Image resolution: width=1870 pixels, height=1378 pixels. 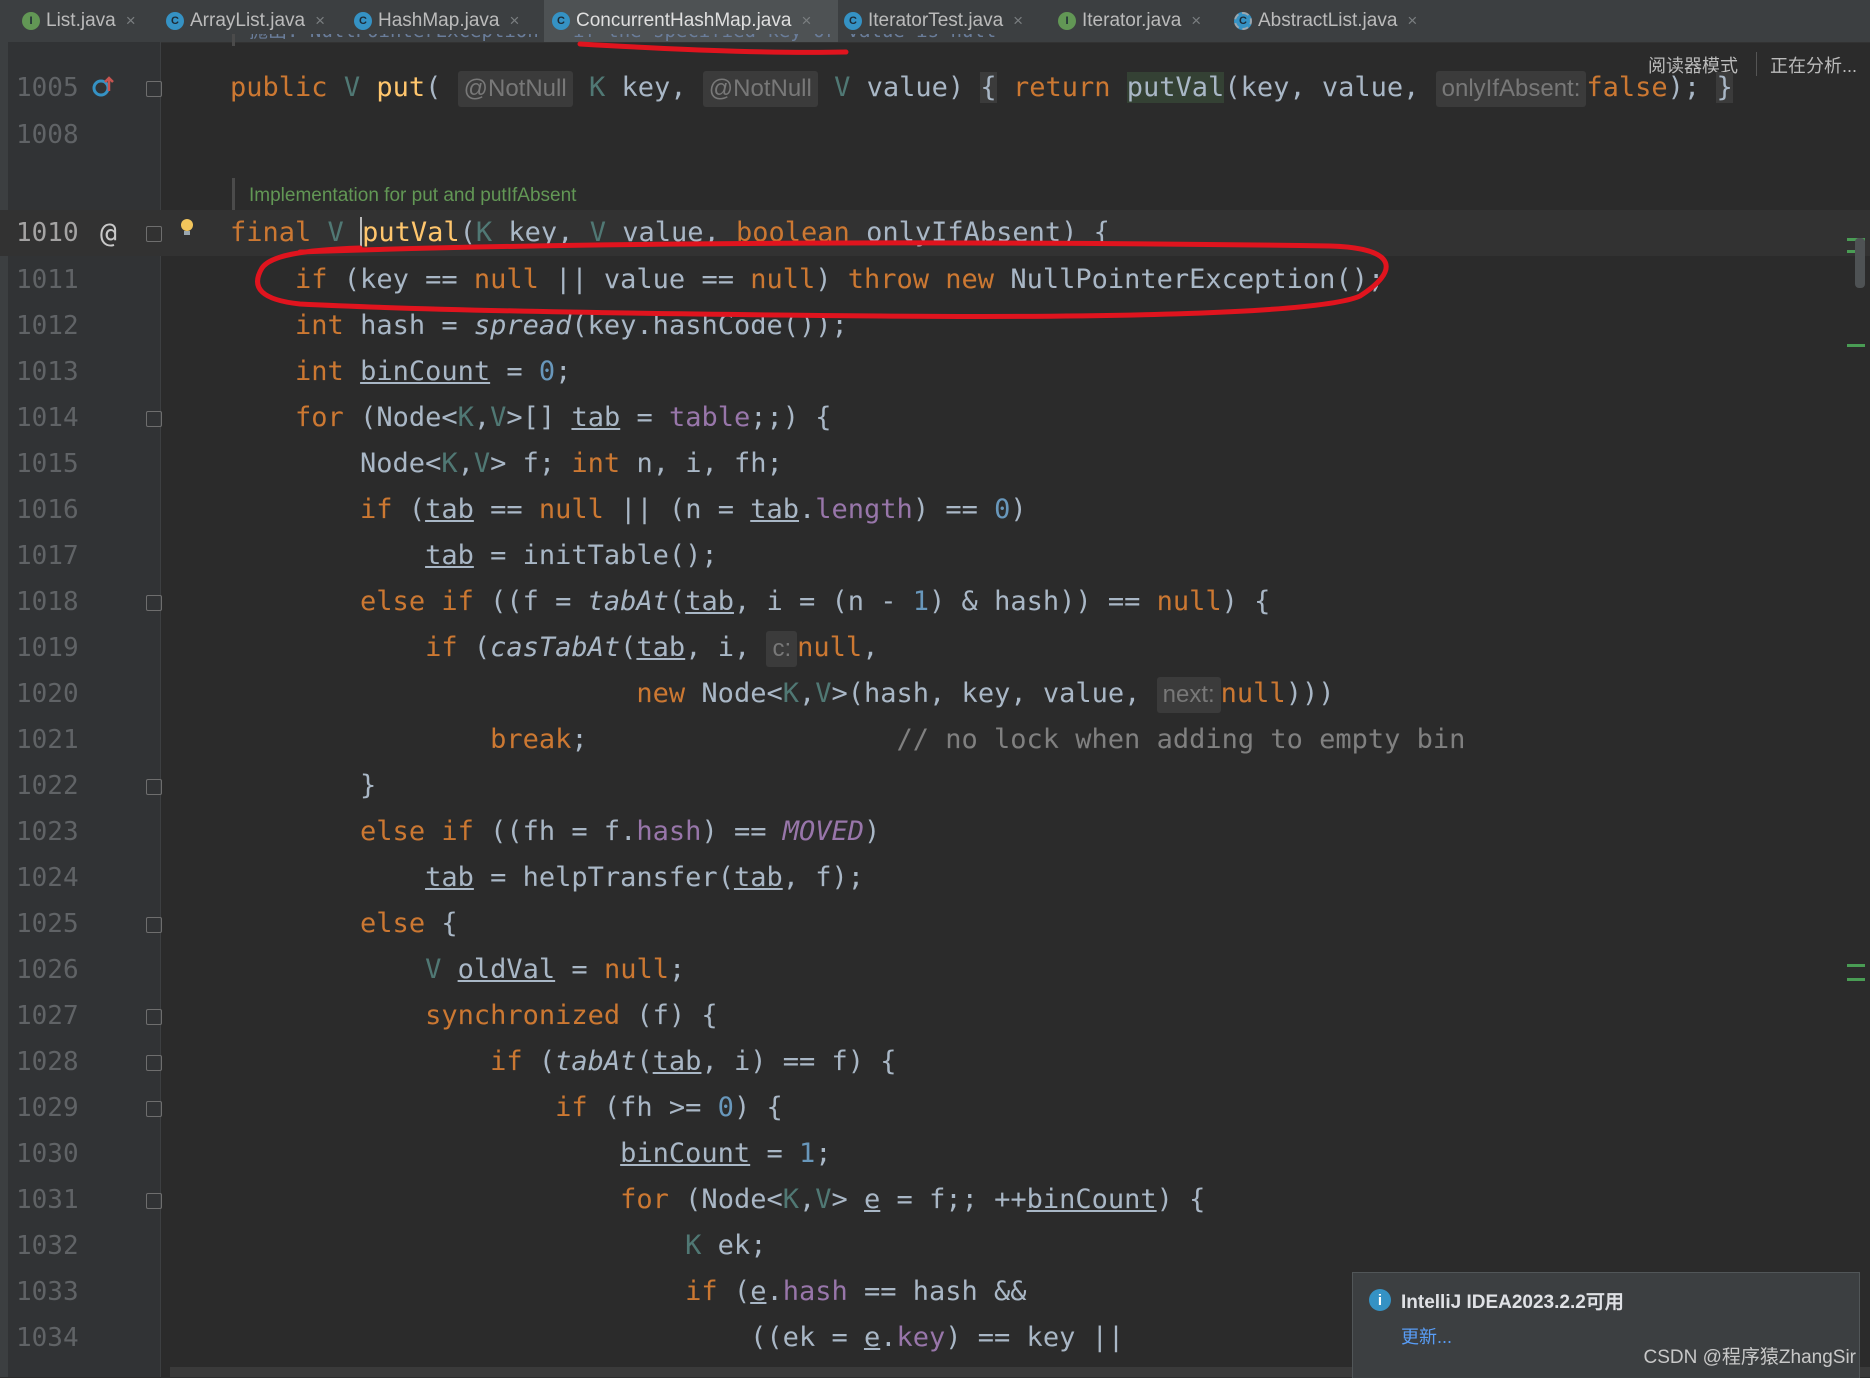 What do you see at coordinates (47, 326) in the screenshot?
I see `line-number: 1012` at bounding box center [47, 326].